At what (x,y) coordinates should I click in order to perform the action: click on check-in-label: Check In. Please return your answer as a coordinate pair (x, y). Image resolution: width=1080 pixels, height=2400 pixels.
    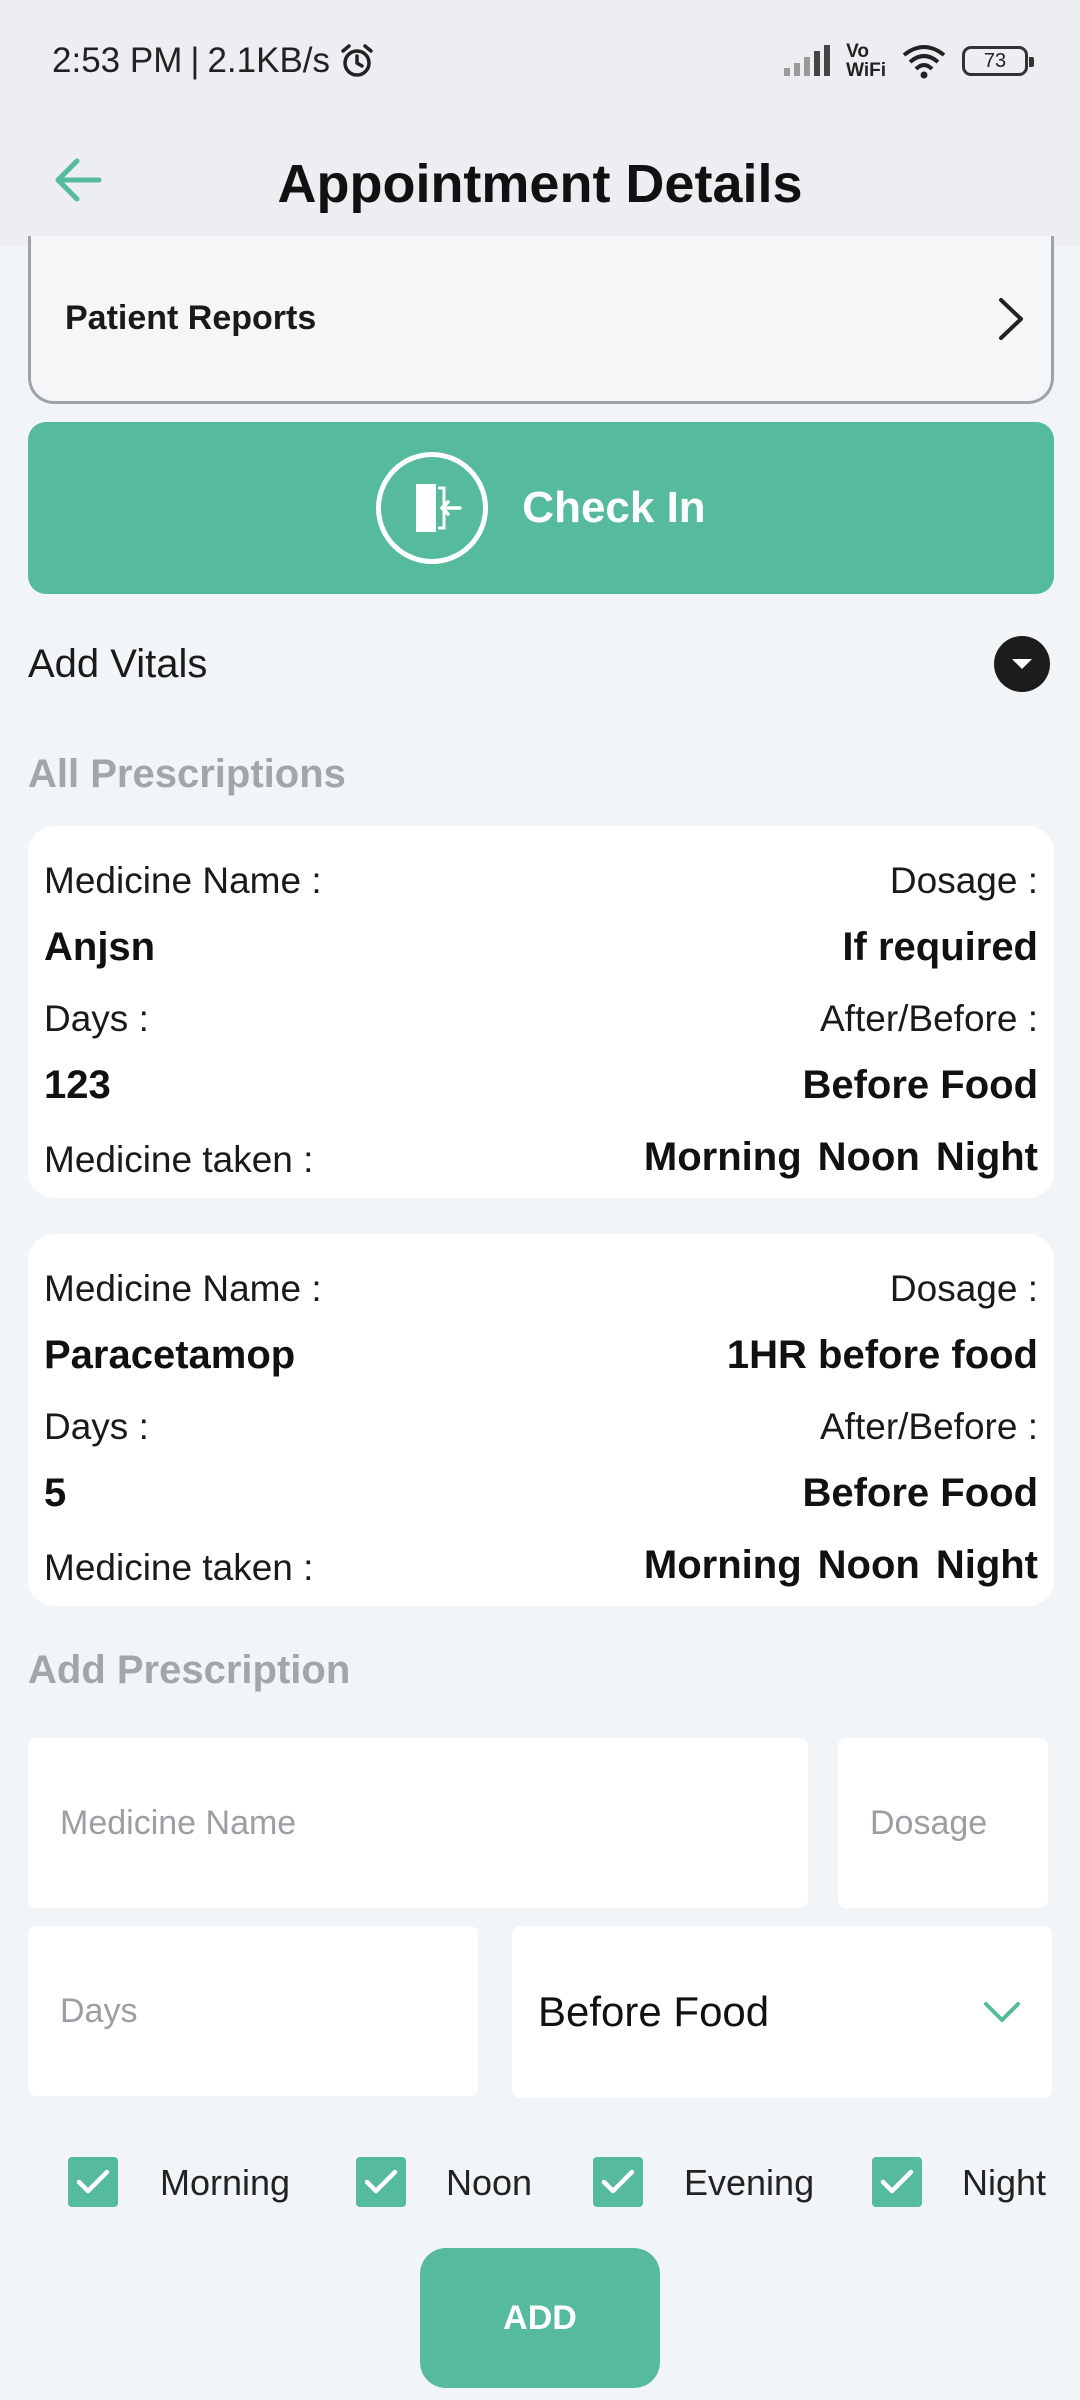
    Looking at the image, I should click on (614, 507).